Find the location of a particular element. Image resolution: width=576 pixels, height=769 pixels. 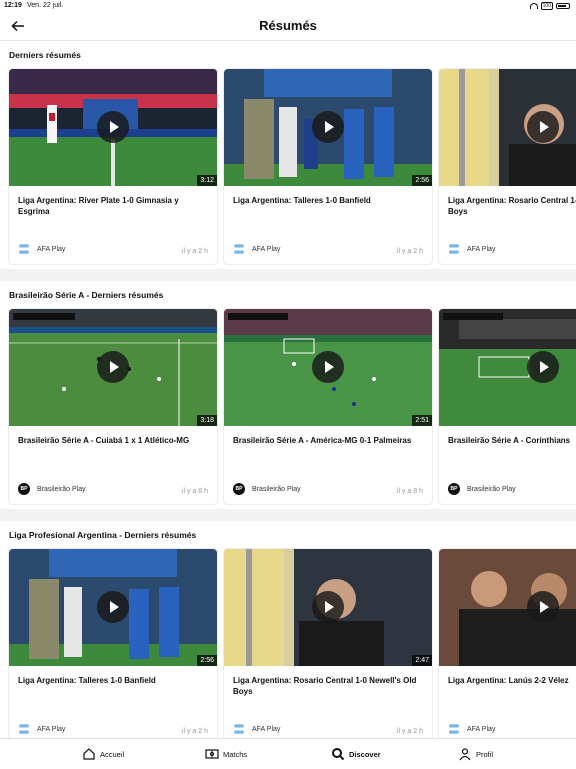

video-thumbnail: 2:47 is located at coordinates (328, 607).